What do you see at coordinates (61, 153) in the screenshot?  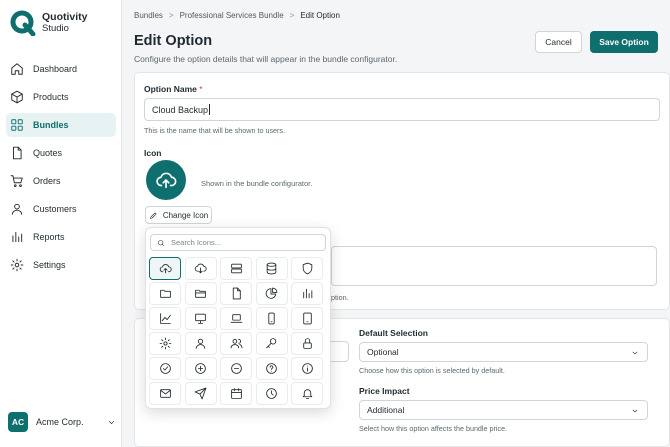 I see `sidebar-item-quotes: Quotes` at bounding box center [61, 153].